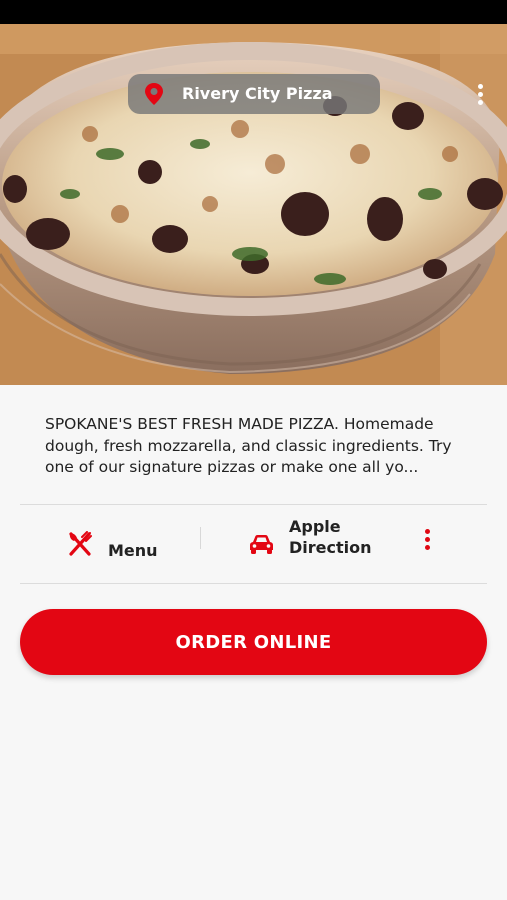 The width and height of the screenshot is (507, 900). I want to click on location-name: Rivery City Pizza, so click(257, 93).